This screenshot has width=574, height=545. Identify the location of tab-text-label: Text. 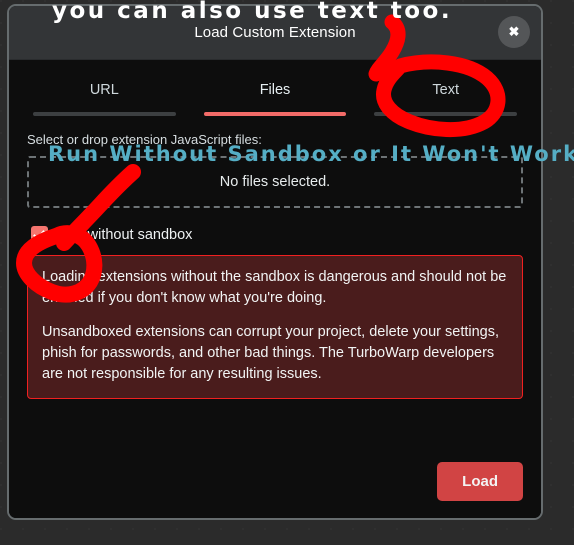
(445, 90).